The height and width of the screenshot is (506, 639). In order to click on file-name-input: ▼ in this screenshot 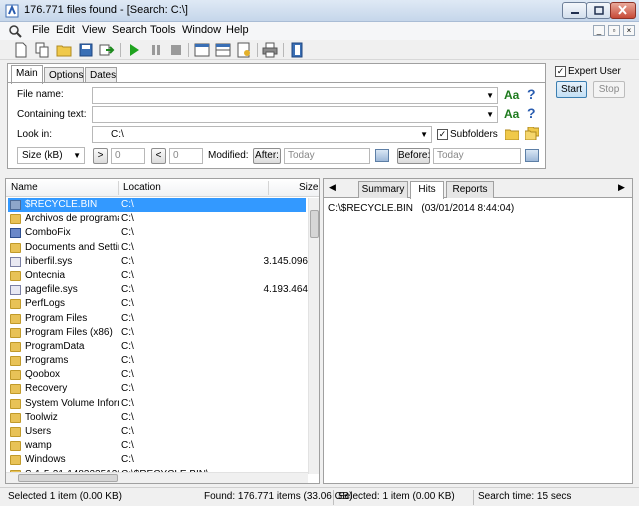, I will do `click(295, 95)`.